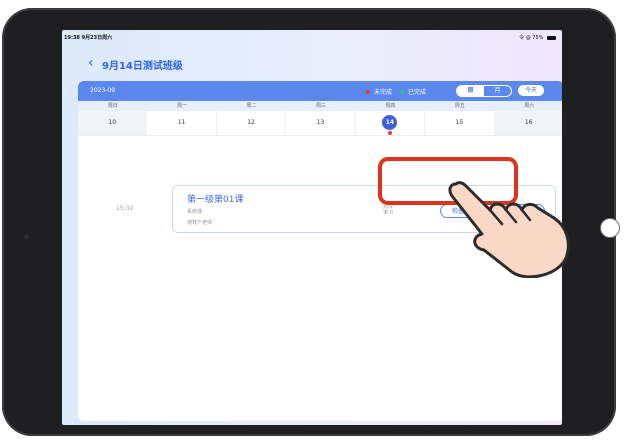  I want to click on pointing-hand-icon, so click(509, 229).